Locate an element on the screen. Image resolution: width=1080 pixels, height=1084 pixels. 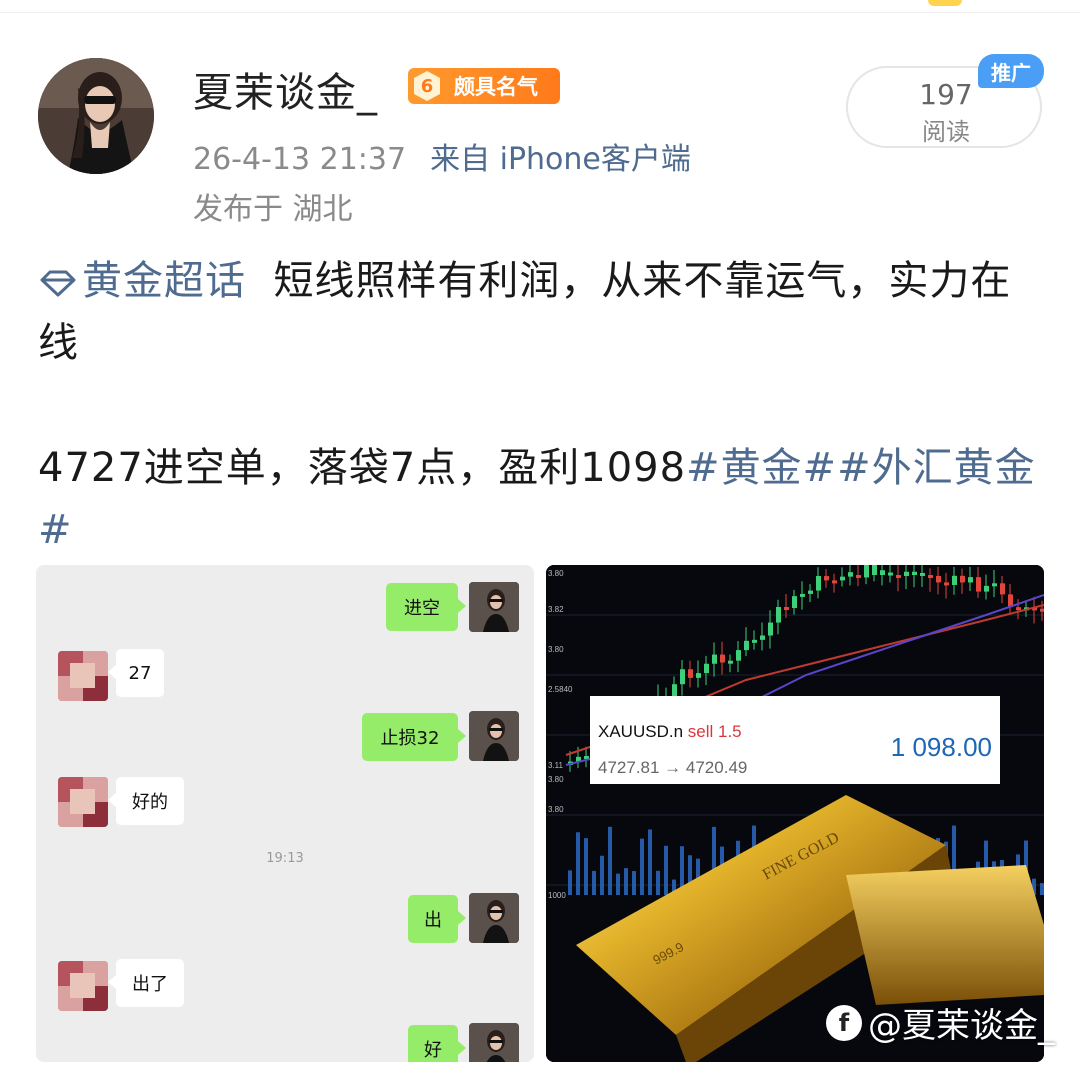
diamond-icon is located at coordinates (58, 283).